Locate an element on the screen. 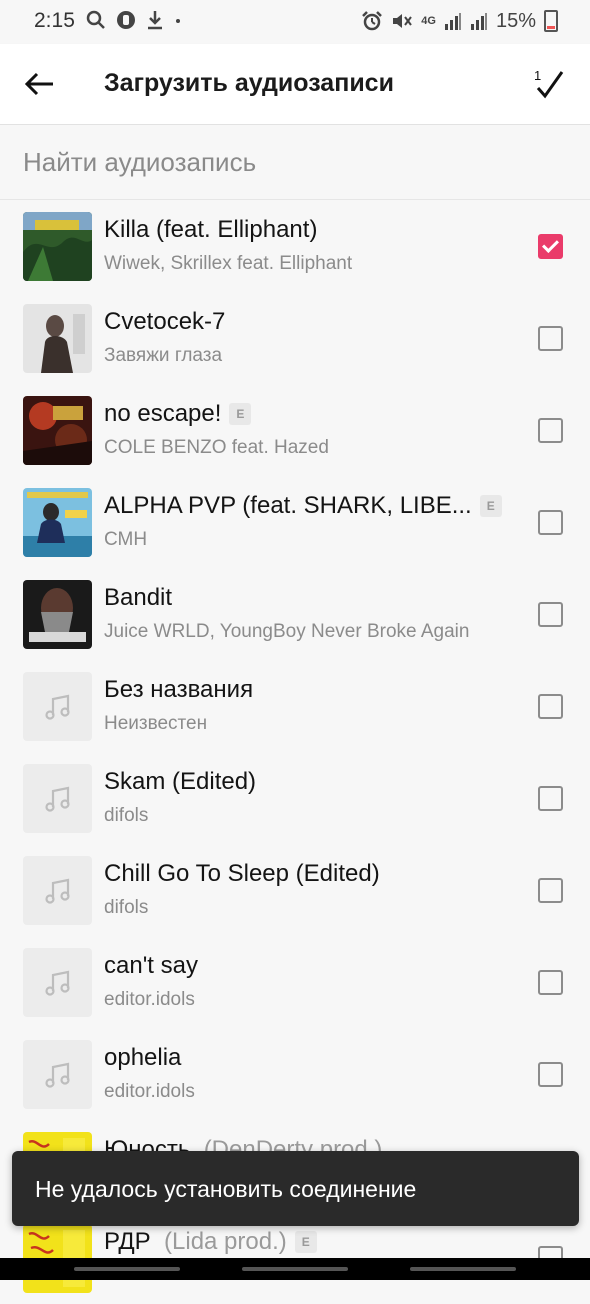  toast-message: Не удалось установить соединение is located at coordinates (226, 1189).